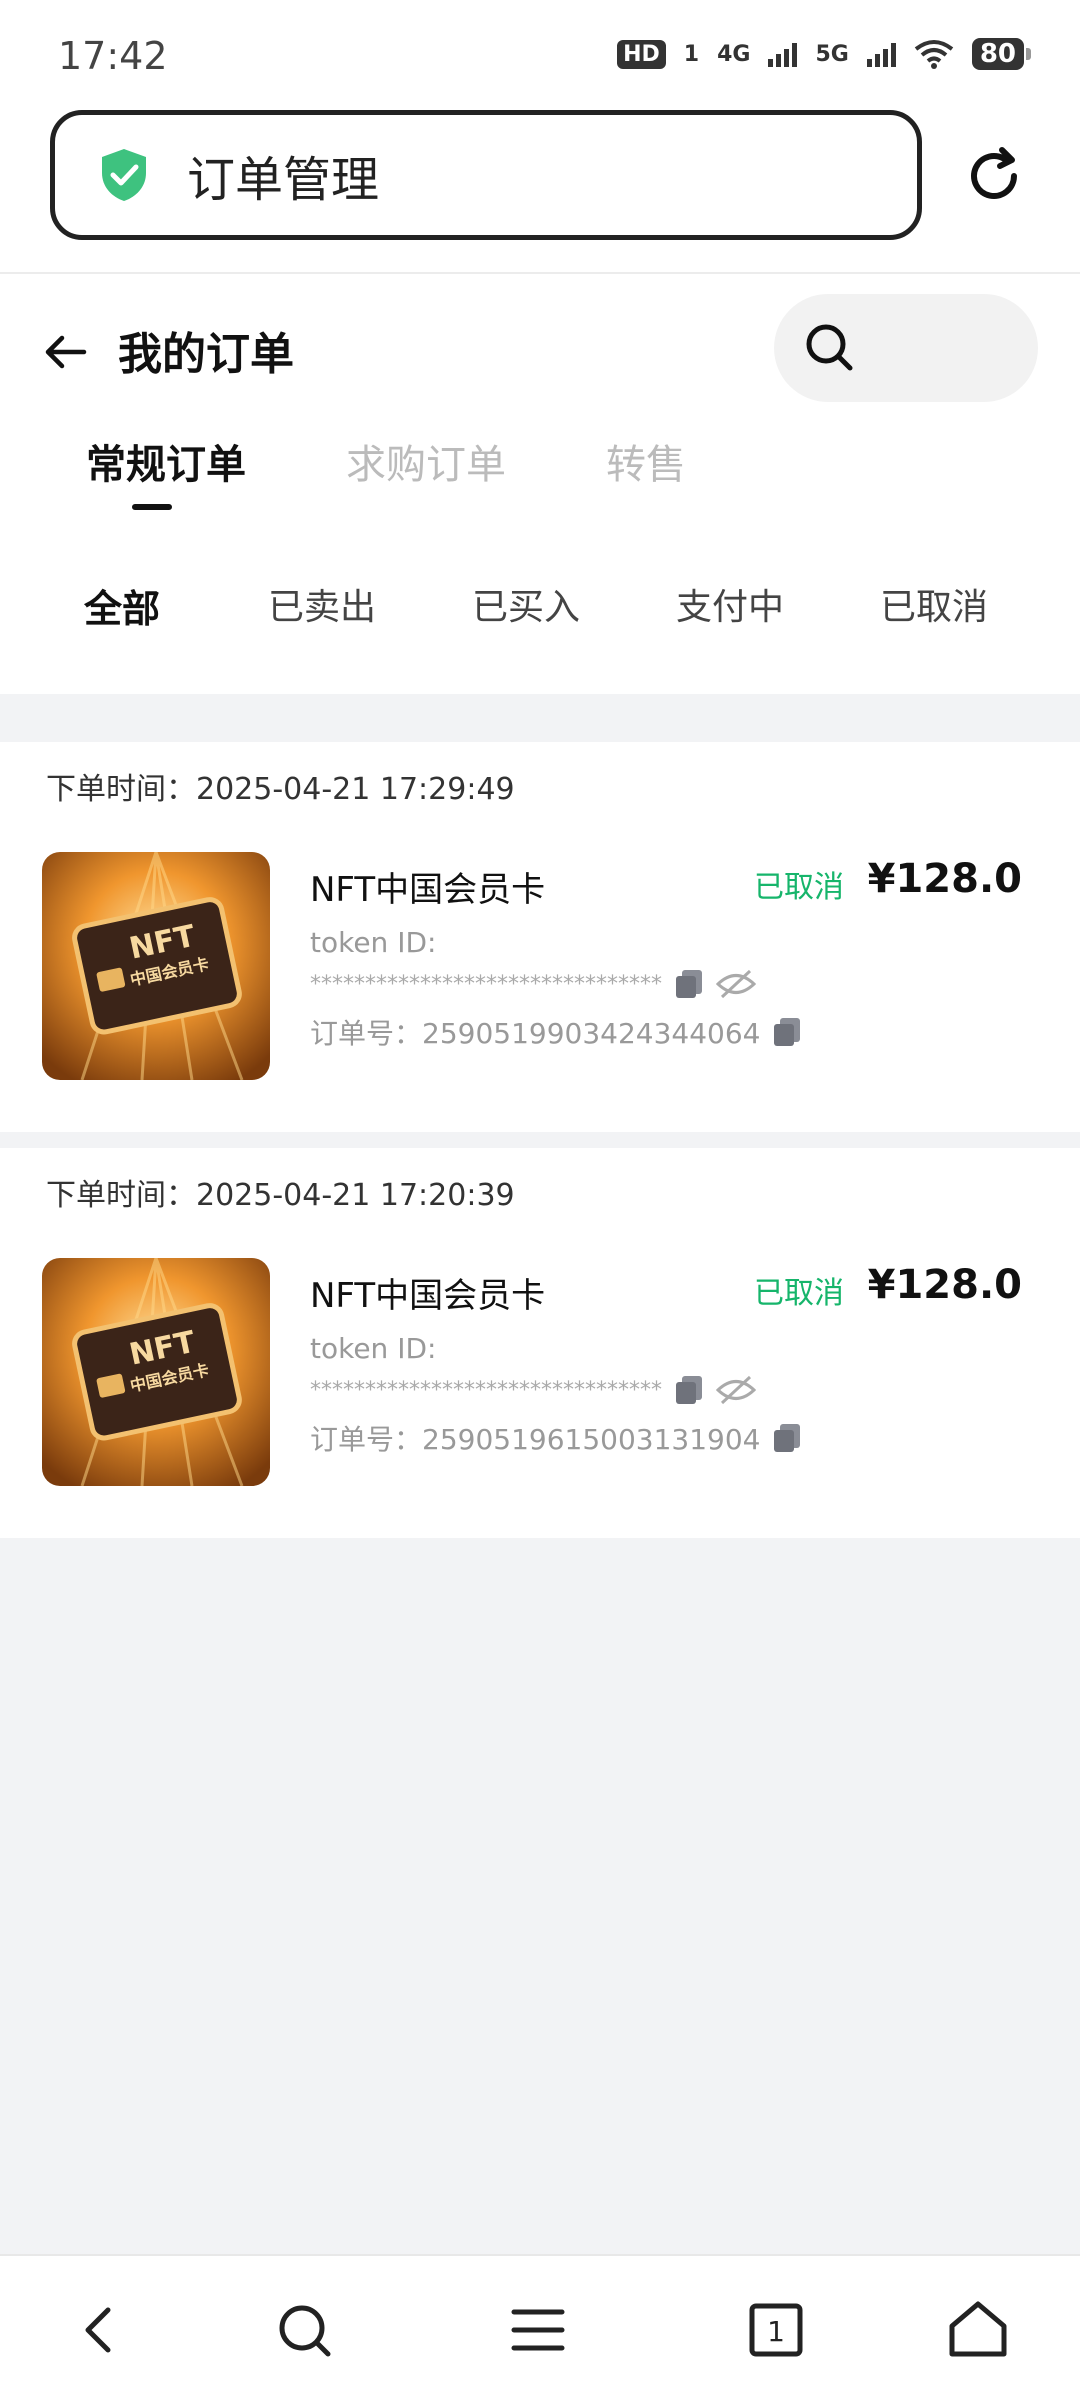 The width and height of the screenshot is (1080, 2400). What do you see at coordinates (783, 54) in the screenshot?
I see `signal-4g-icon` at bounding box center [783, 54].